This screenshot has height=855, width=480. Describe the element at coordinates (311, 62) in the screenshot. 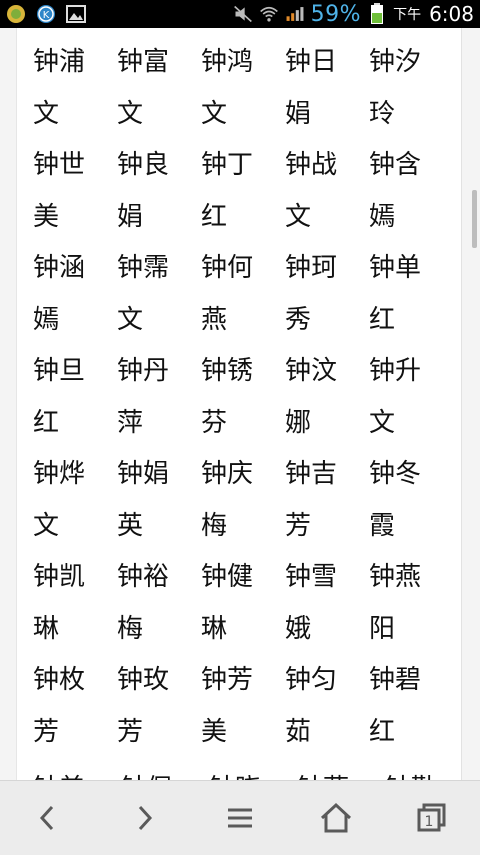

I see `name-cell: 钟日` at that location.